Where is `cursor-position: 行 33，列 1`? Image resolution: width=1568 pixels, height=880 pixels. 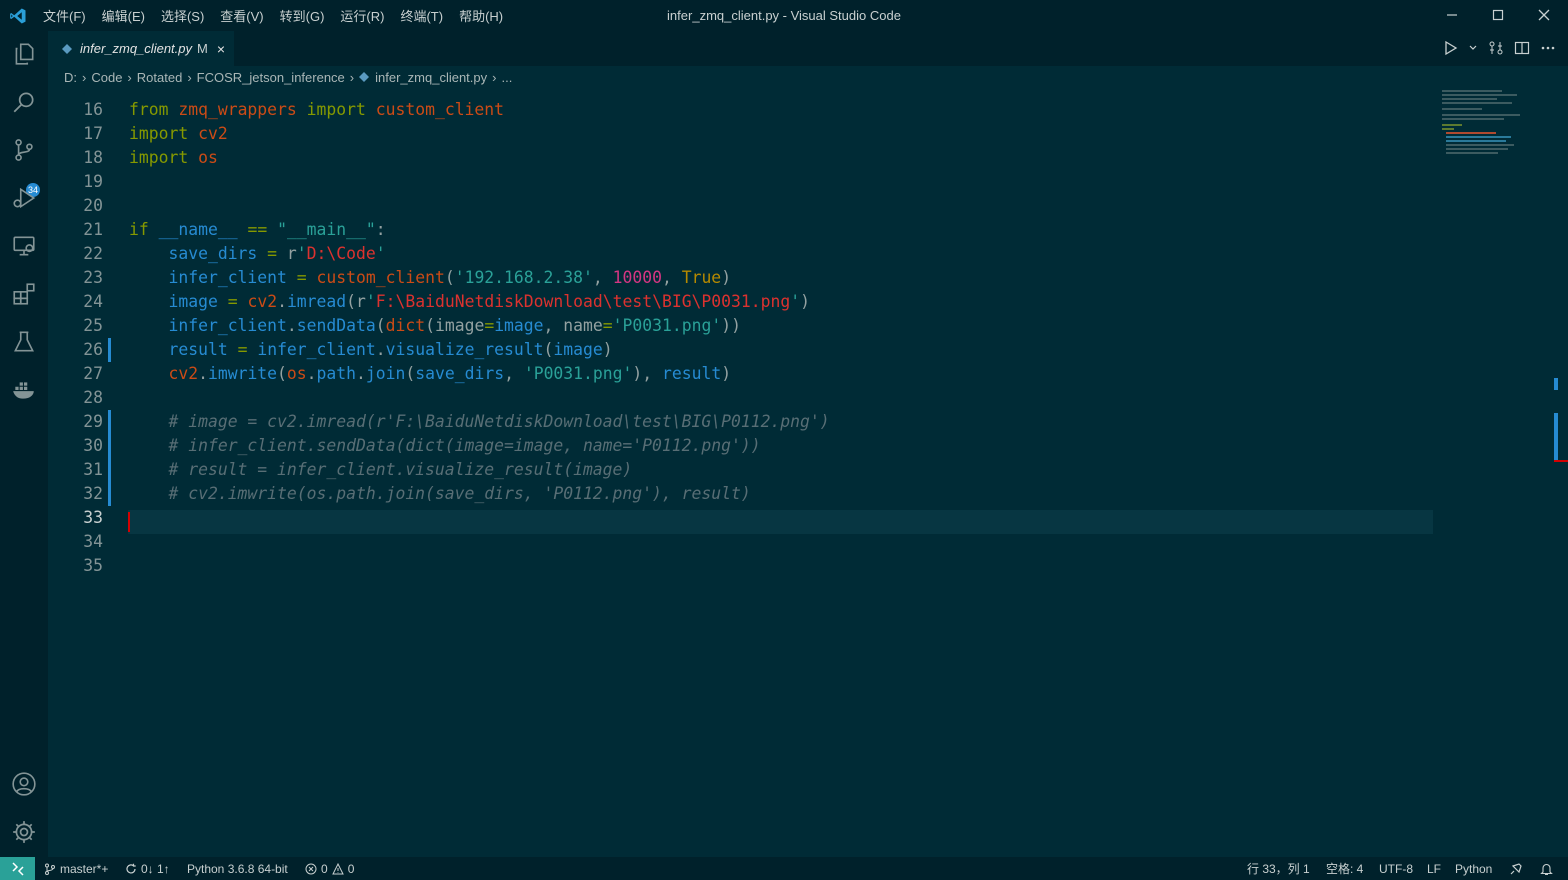
cursor-position: 行 33，列 1 is located at coordinates (1278, 868).